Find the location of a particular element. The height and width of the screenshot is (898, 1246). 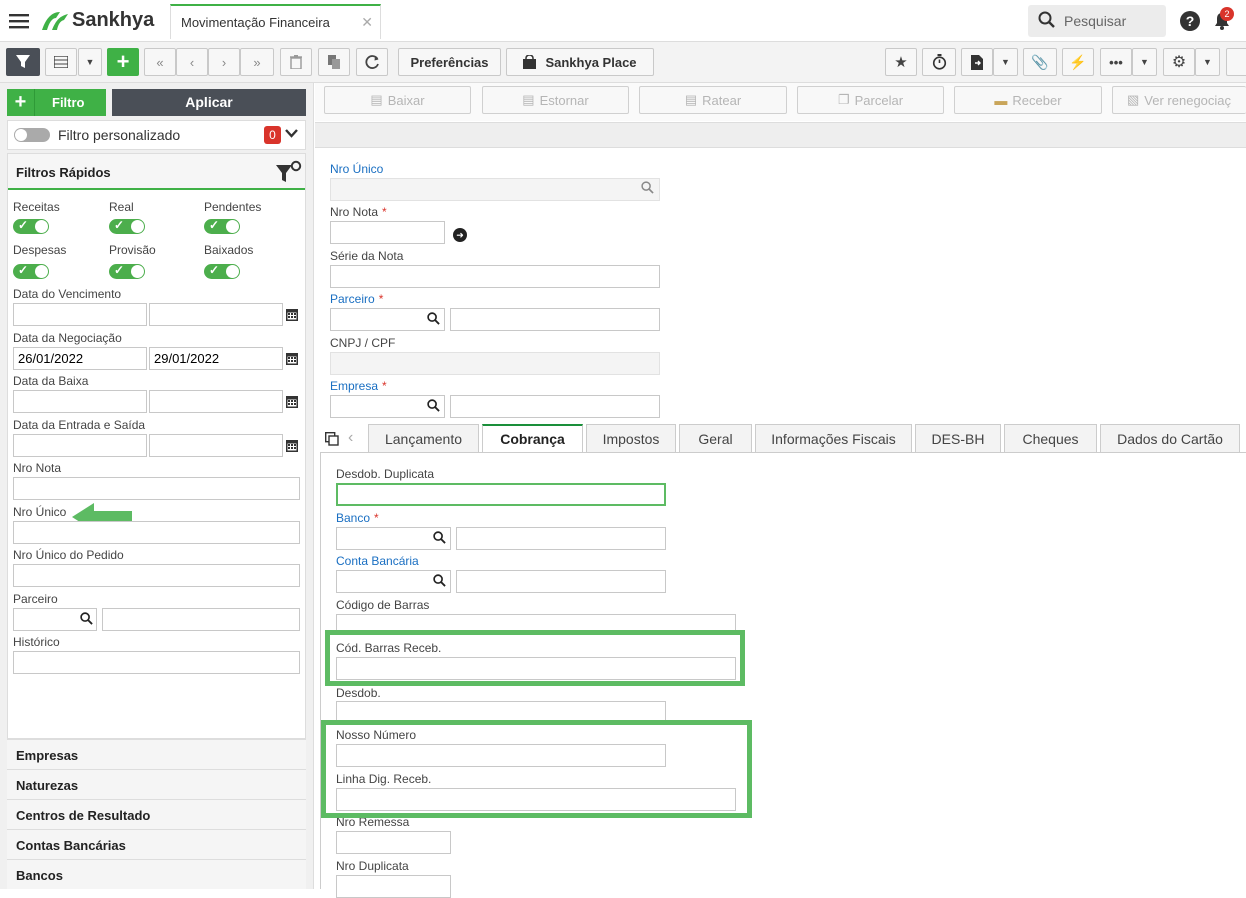

copy-button is located at coordinates (334, 62).